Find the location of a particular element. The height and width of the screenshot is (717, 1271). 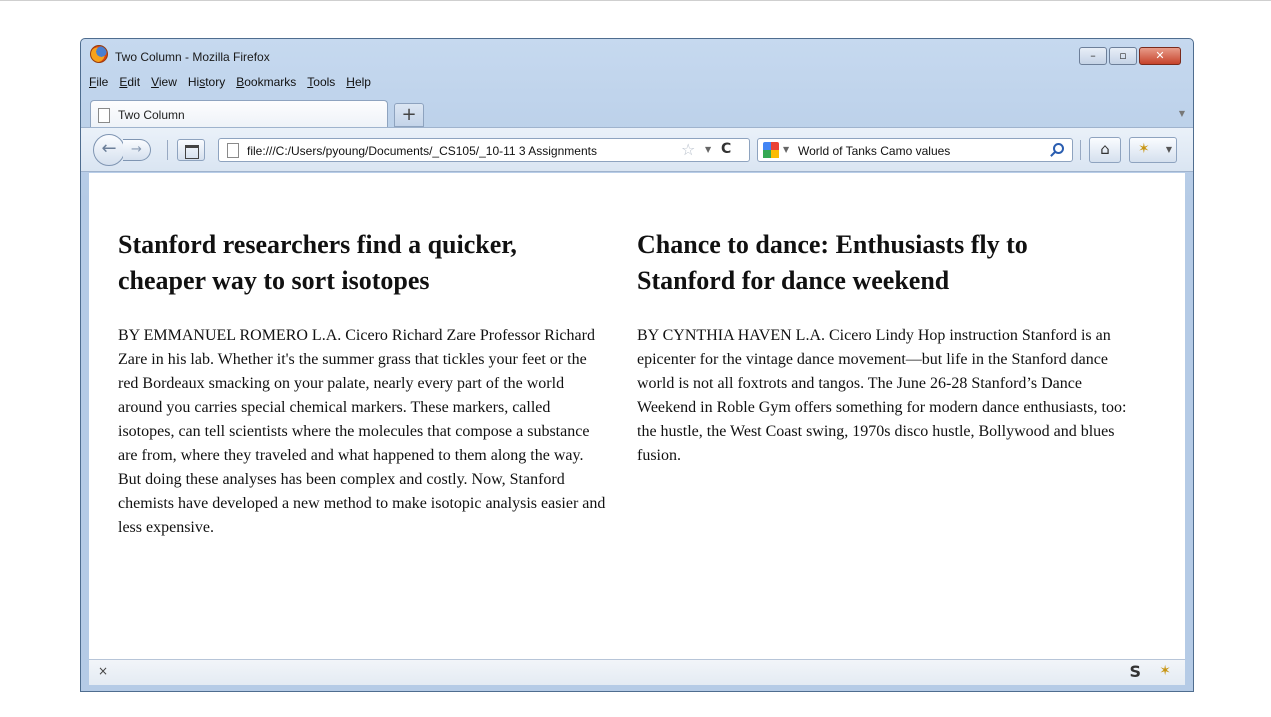

menu-file-post: ile is located at coordinates (102, 82).